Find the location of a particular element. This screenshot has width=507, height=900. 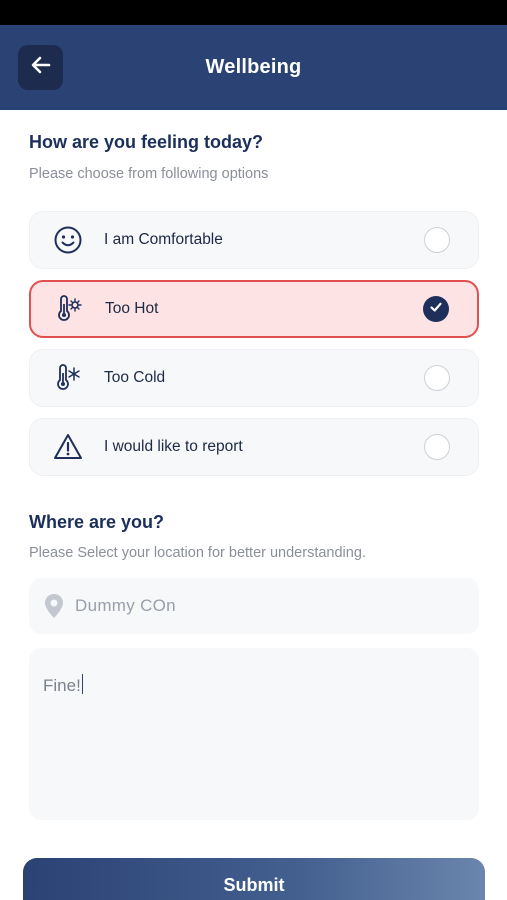

back-button is located at coordinates (40, 67).